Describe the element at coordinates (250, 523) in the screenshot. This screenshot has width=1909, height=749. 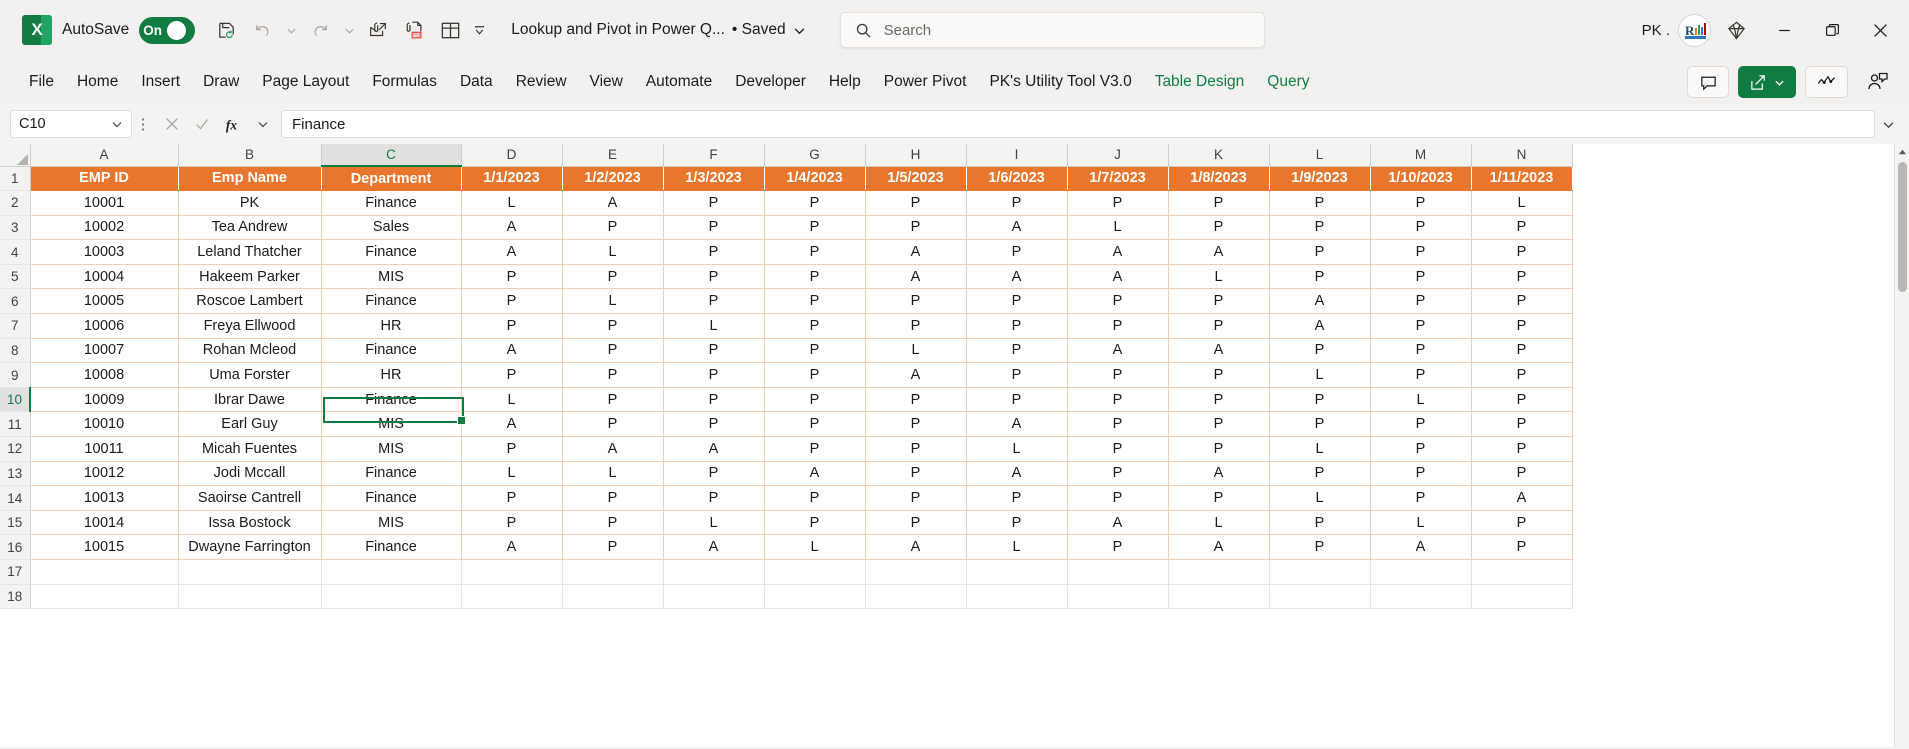
I see `cell-B15: Issa Bostock` at that location.